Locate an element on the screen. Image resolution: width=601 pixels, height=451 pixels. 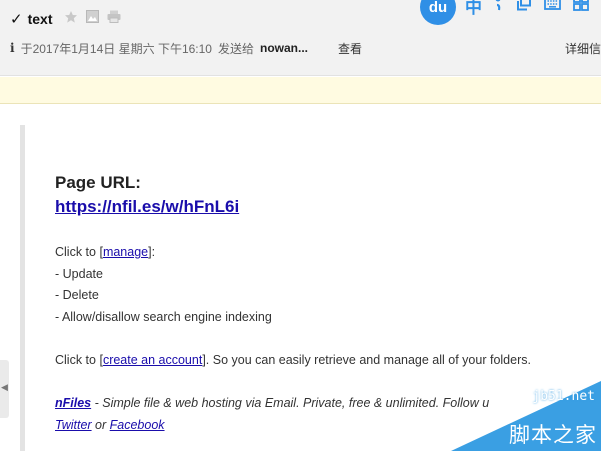
subject-row: ✓ text is located at coordinates (65, 19).